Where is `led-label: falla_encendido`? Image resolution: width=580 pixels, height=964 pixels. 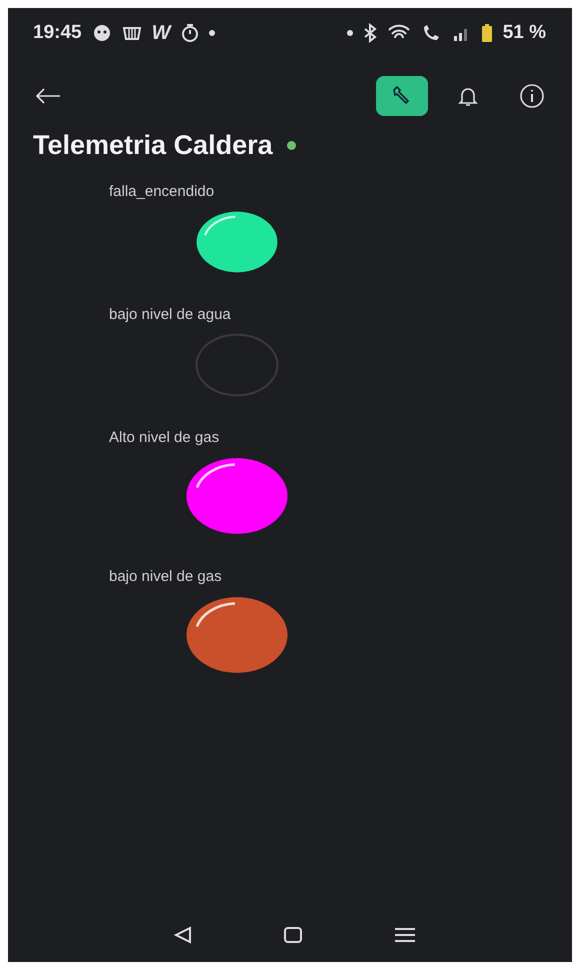 led-label: falla_encendido is located at coordinates (162, 191).